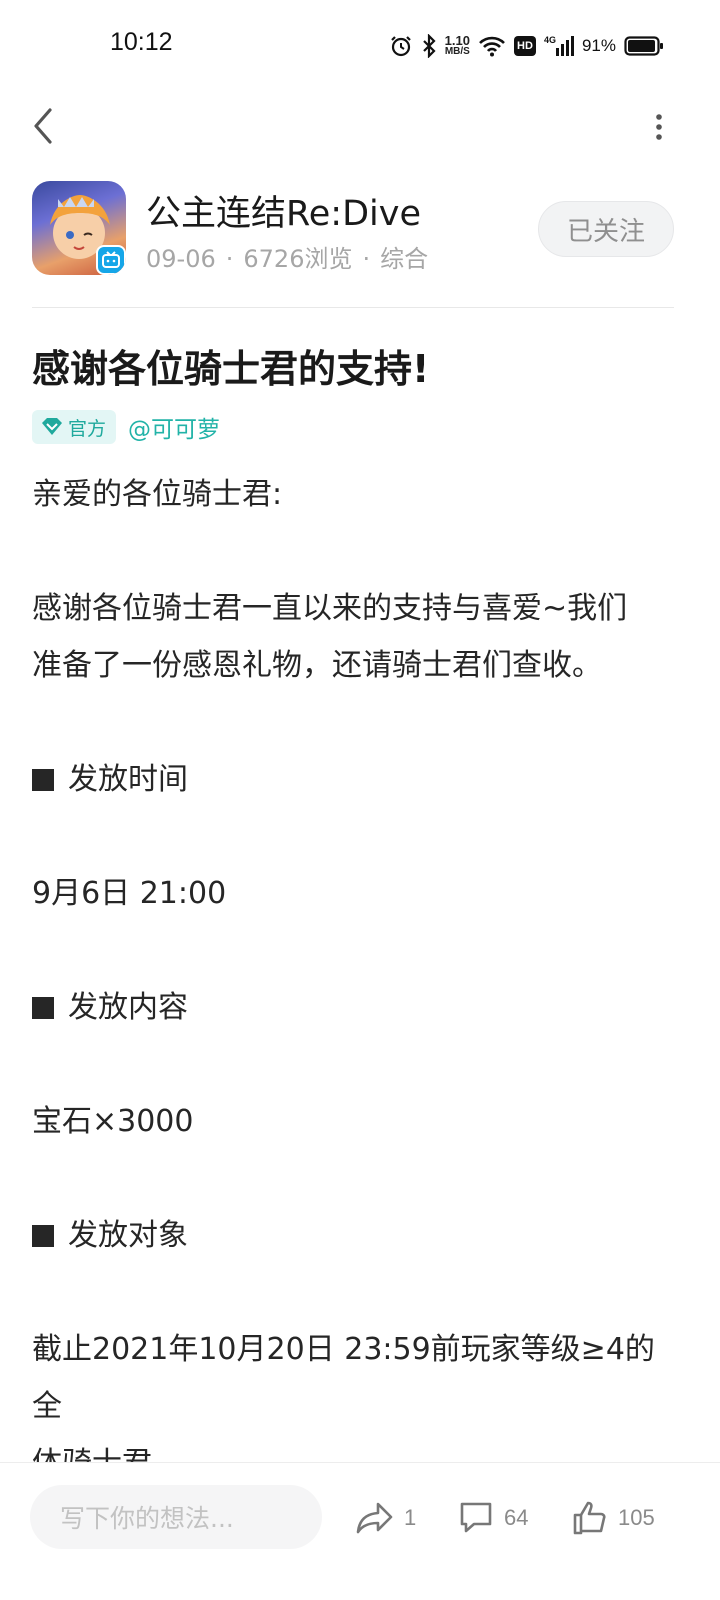 Image resolution: width=720 pixels, height=1600 pixels. Describe the element at coordinates (659, 127) in the screenshot. I see `more-vertical-icon` at that location.